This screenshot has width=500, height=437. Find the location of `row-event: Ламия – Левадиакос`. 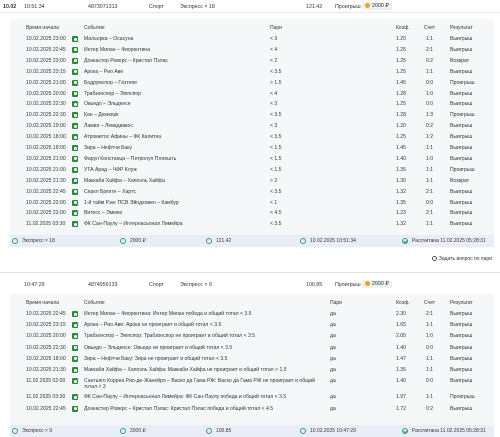

row-event: Ламия – Левадиакос is located at coordinates (108, 126).